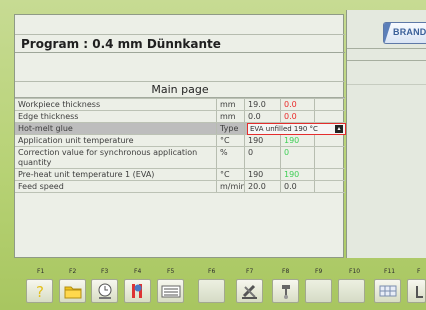 This screenshot has height=310, width=426. I want to click on top-band, so click(180, 25).